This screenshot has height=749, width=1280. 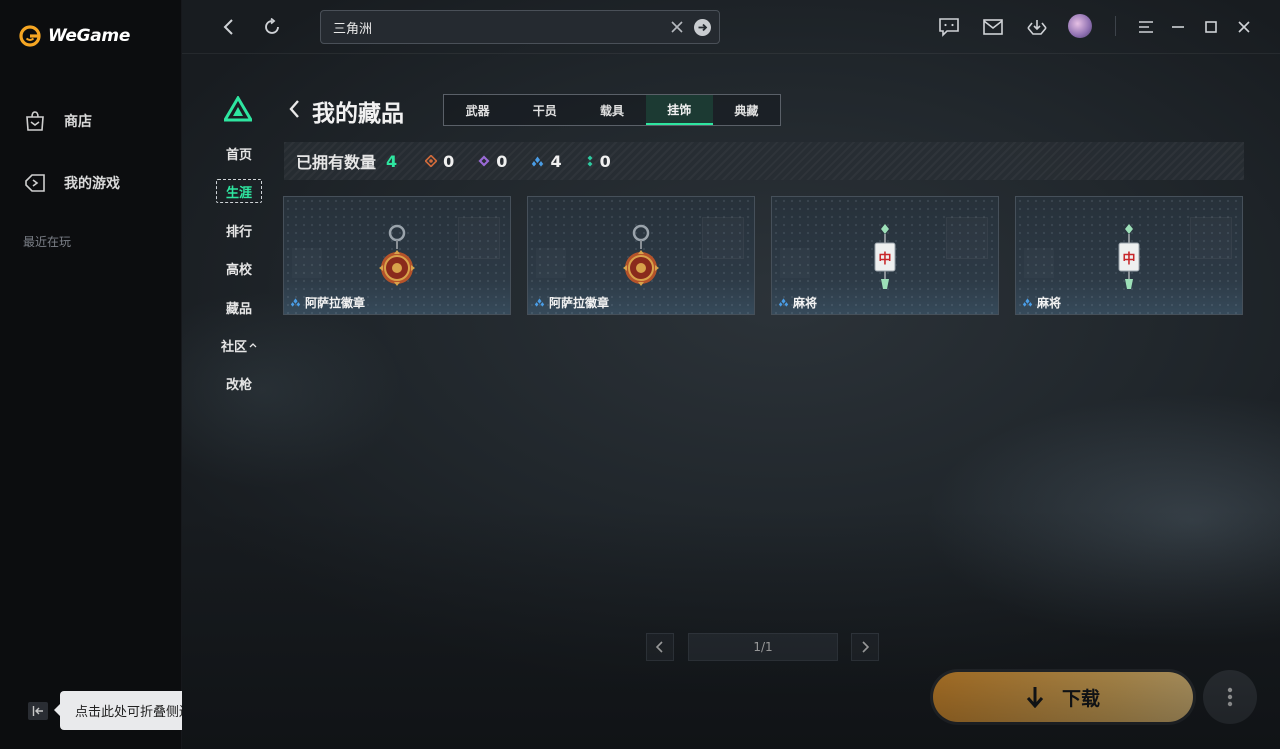 I want to click on collapse-sidebar-button, so click(x=38, y=711).